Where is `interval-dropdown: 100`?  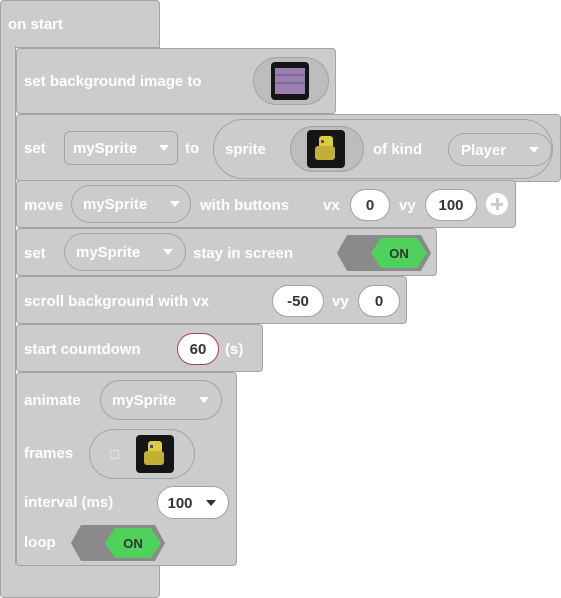 interval-dropdown: 100 is located at coordinates (193, 502).